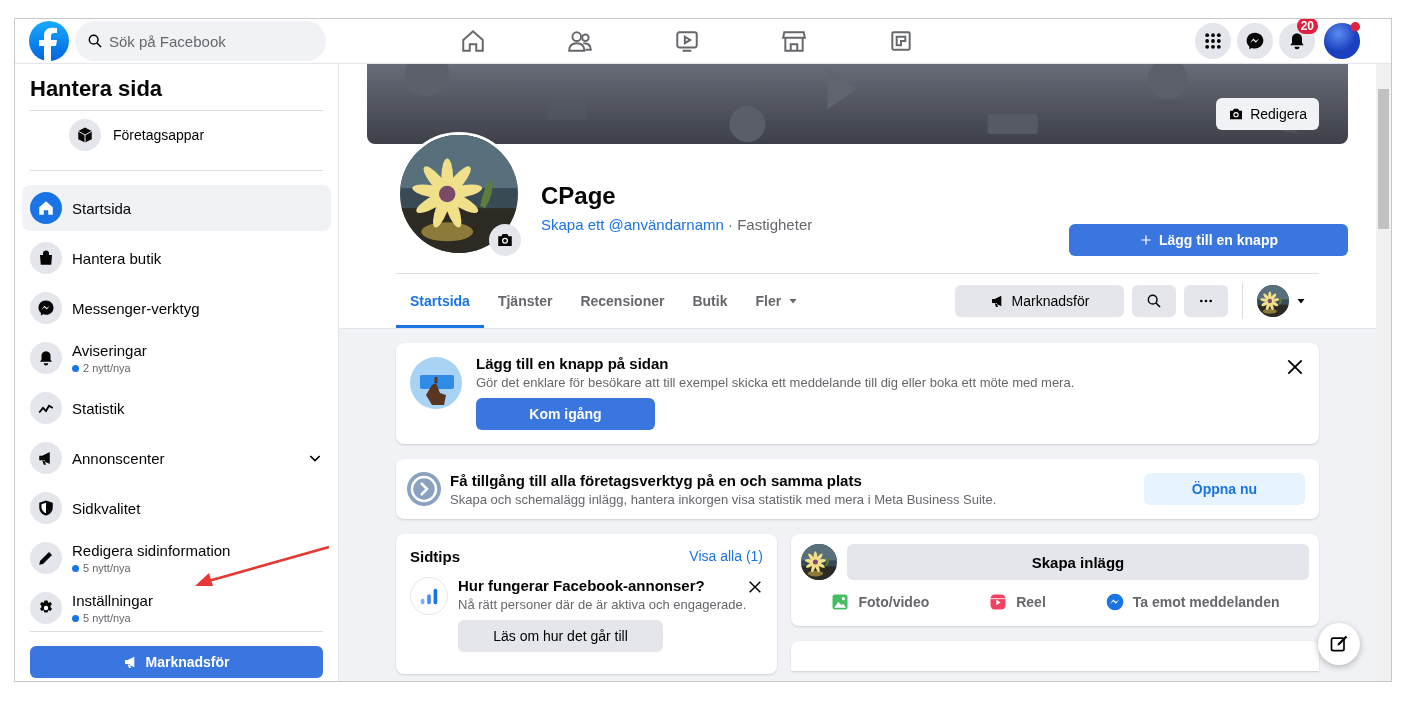  Describe the element at coordinates (622, 301) in the screenshot. I see `tab: Recensioner` at that location.